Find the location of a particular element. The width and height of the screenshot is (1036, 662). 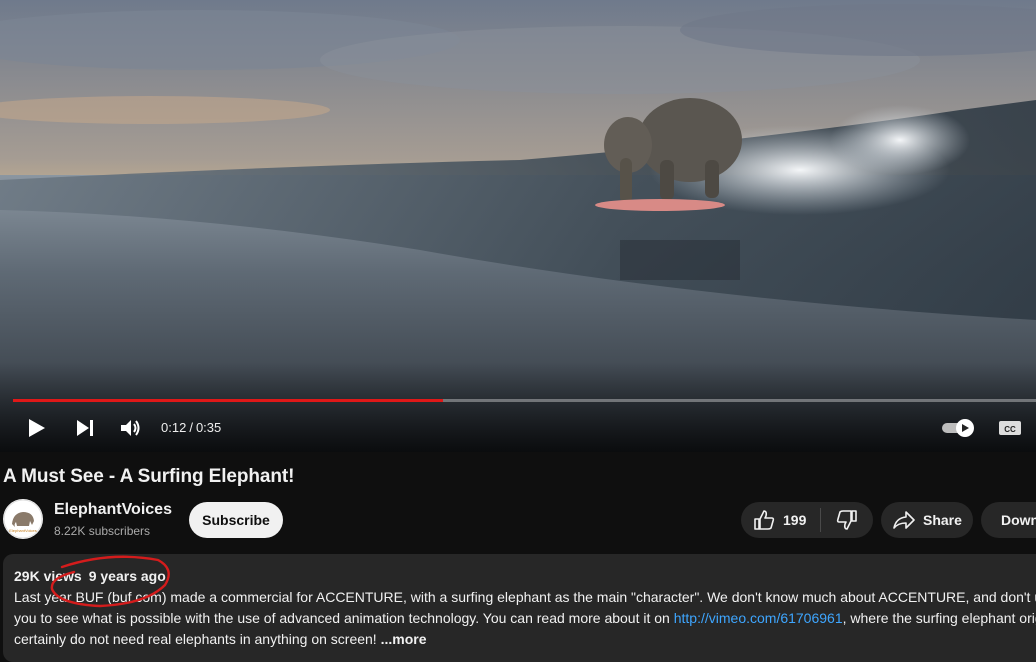

like-count: 199 is located at coordinates (795, 520).